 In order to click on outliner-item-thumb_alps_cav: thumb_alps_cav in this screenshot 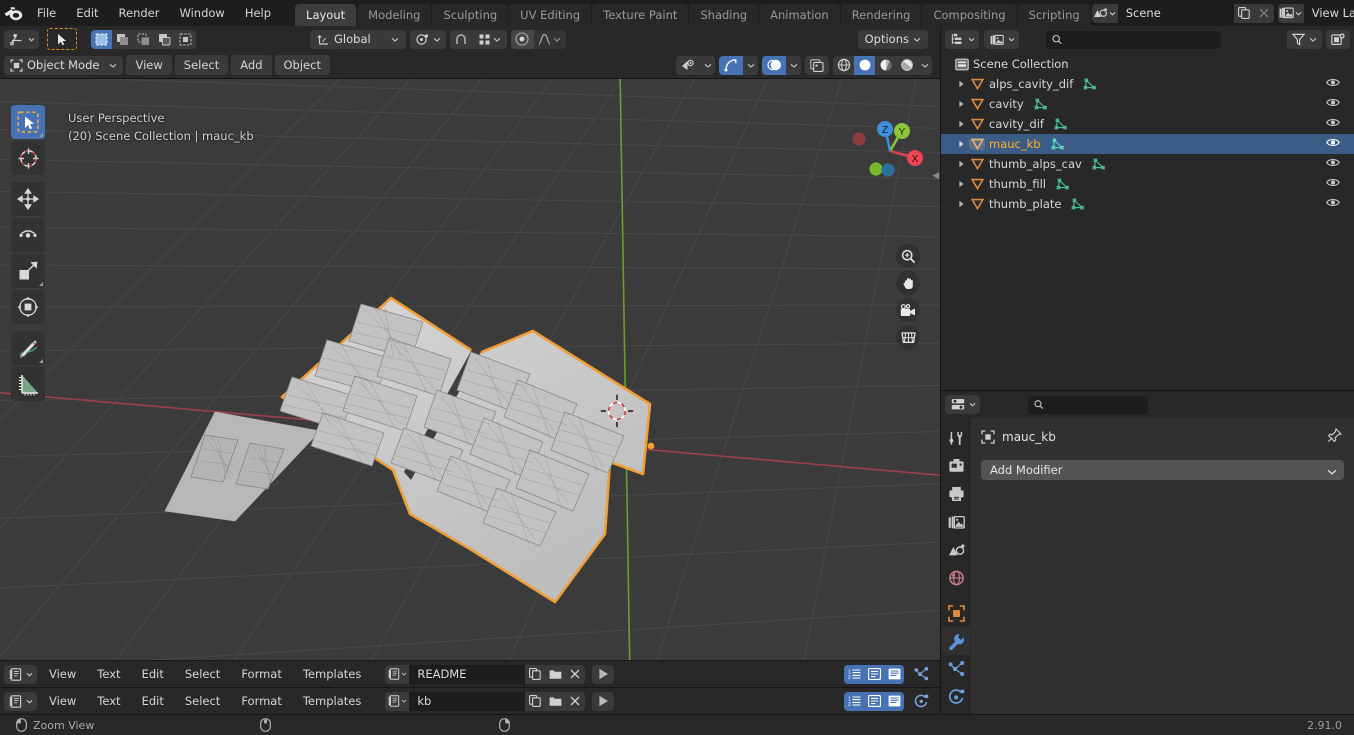, I will do `click(1147, 164)`.